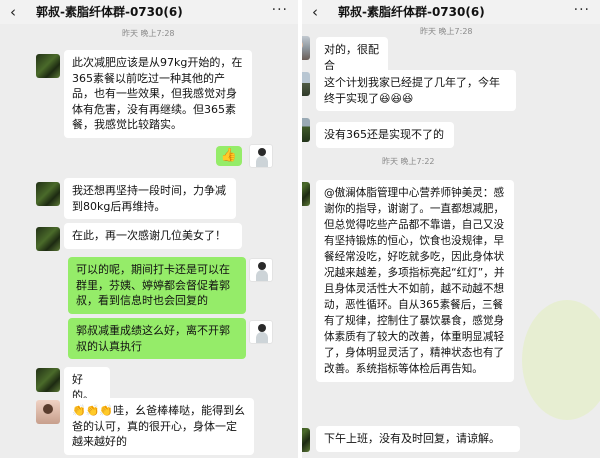 This screenshot has width=600, height=458. What do you see at coordinates (385, 135) in the screenshot?
I see `message-bubble: 没有365还是实现不了的` at bounding box center [385, 135].